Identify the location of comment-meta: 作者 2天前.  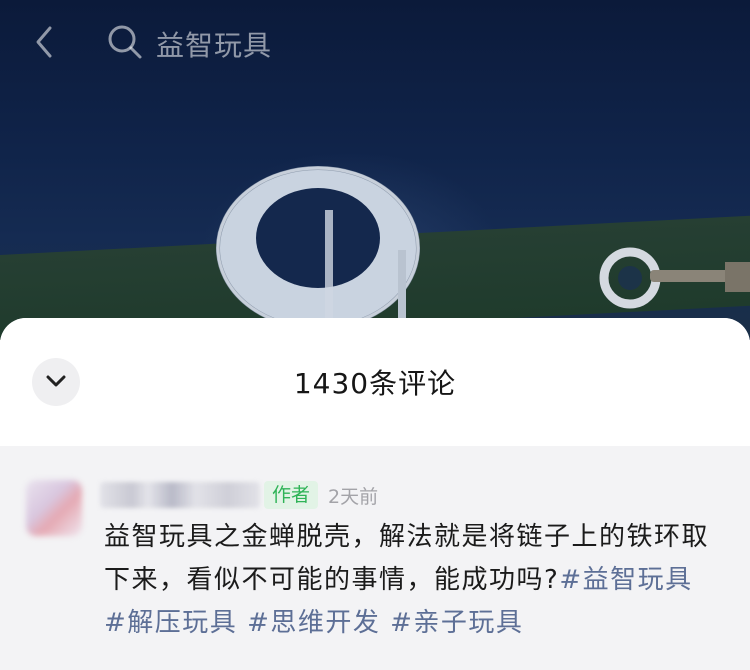
(239, 495).